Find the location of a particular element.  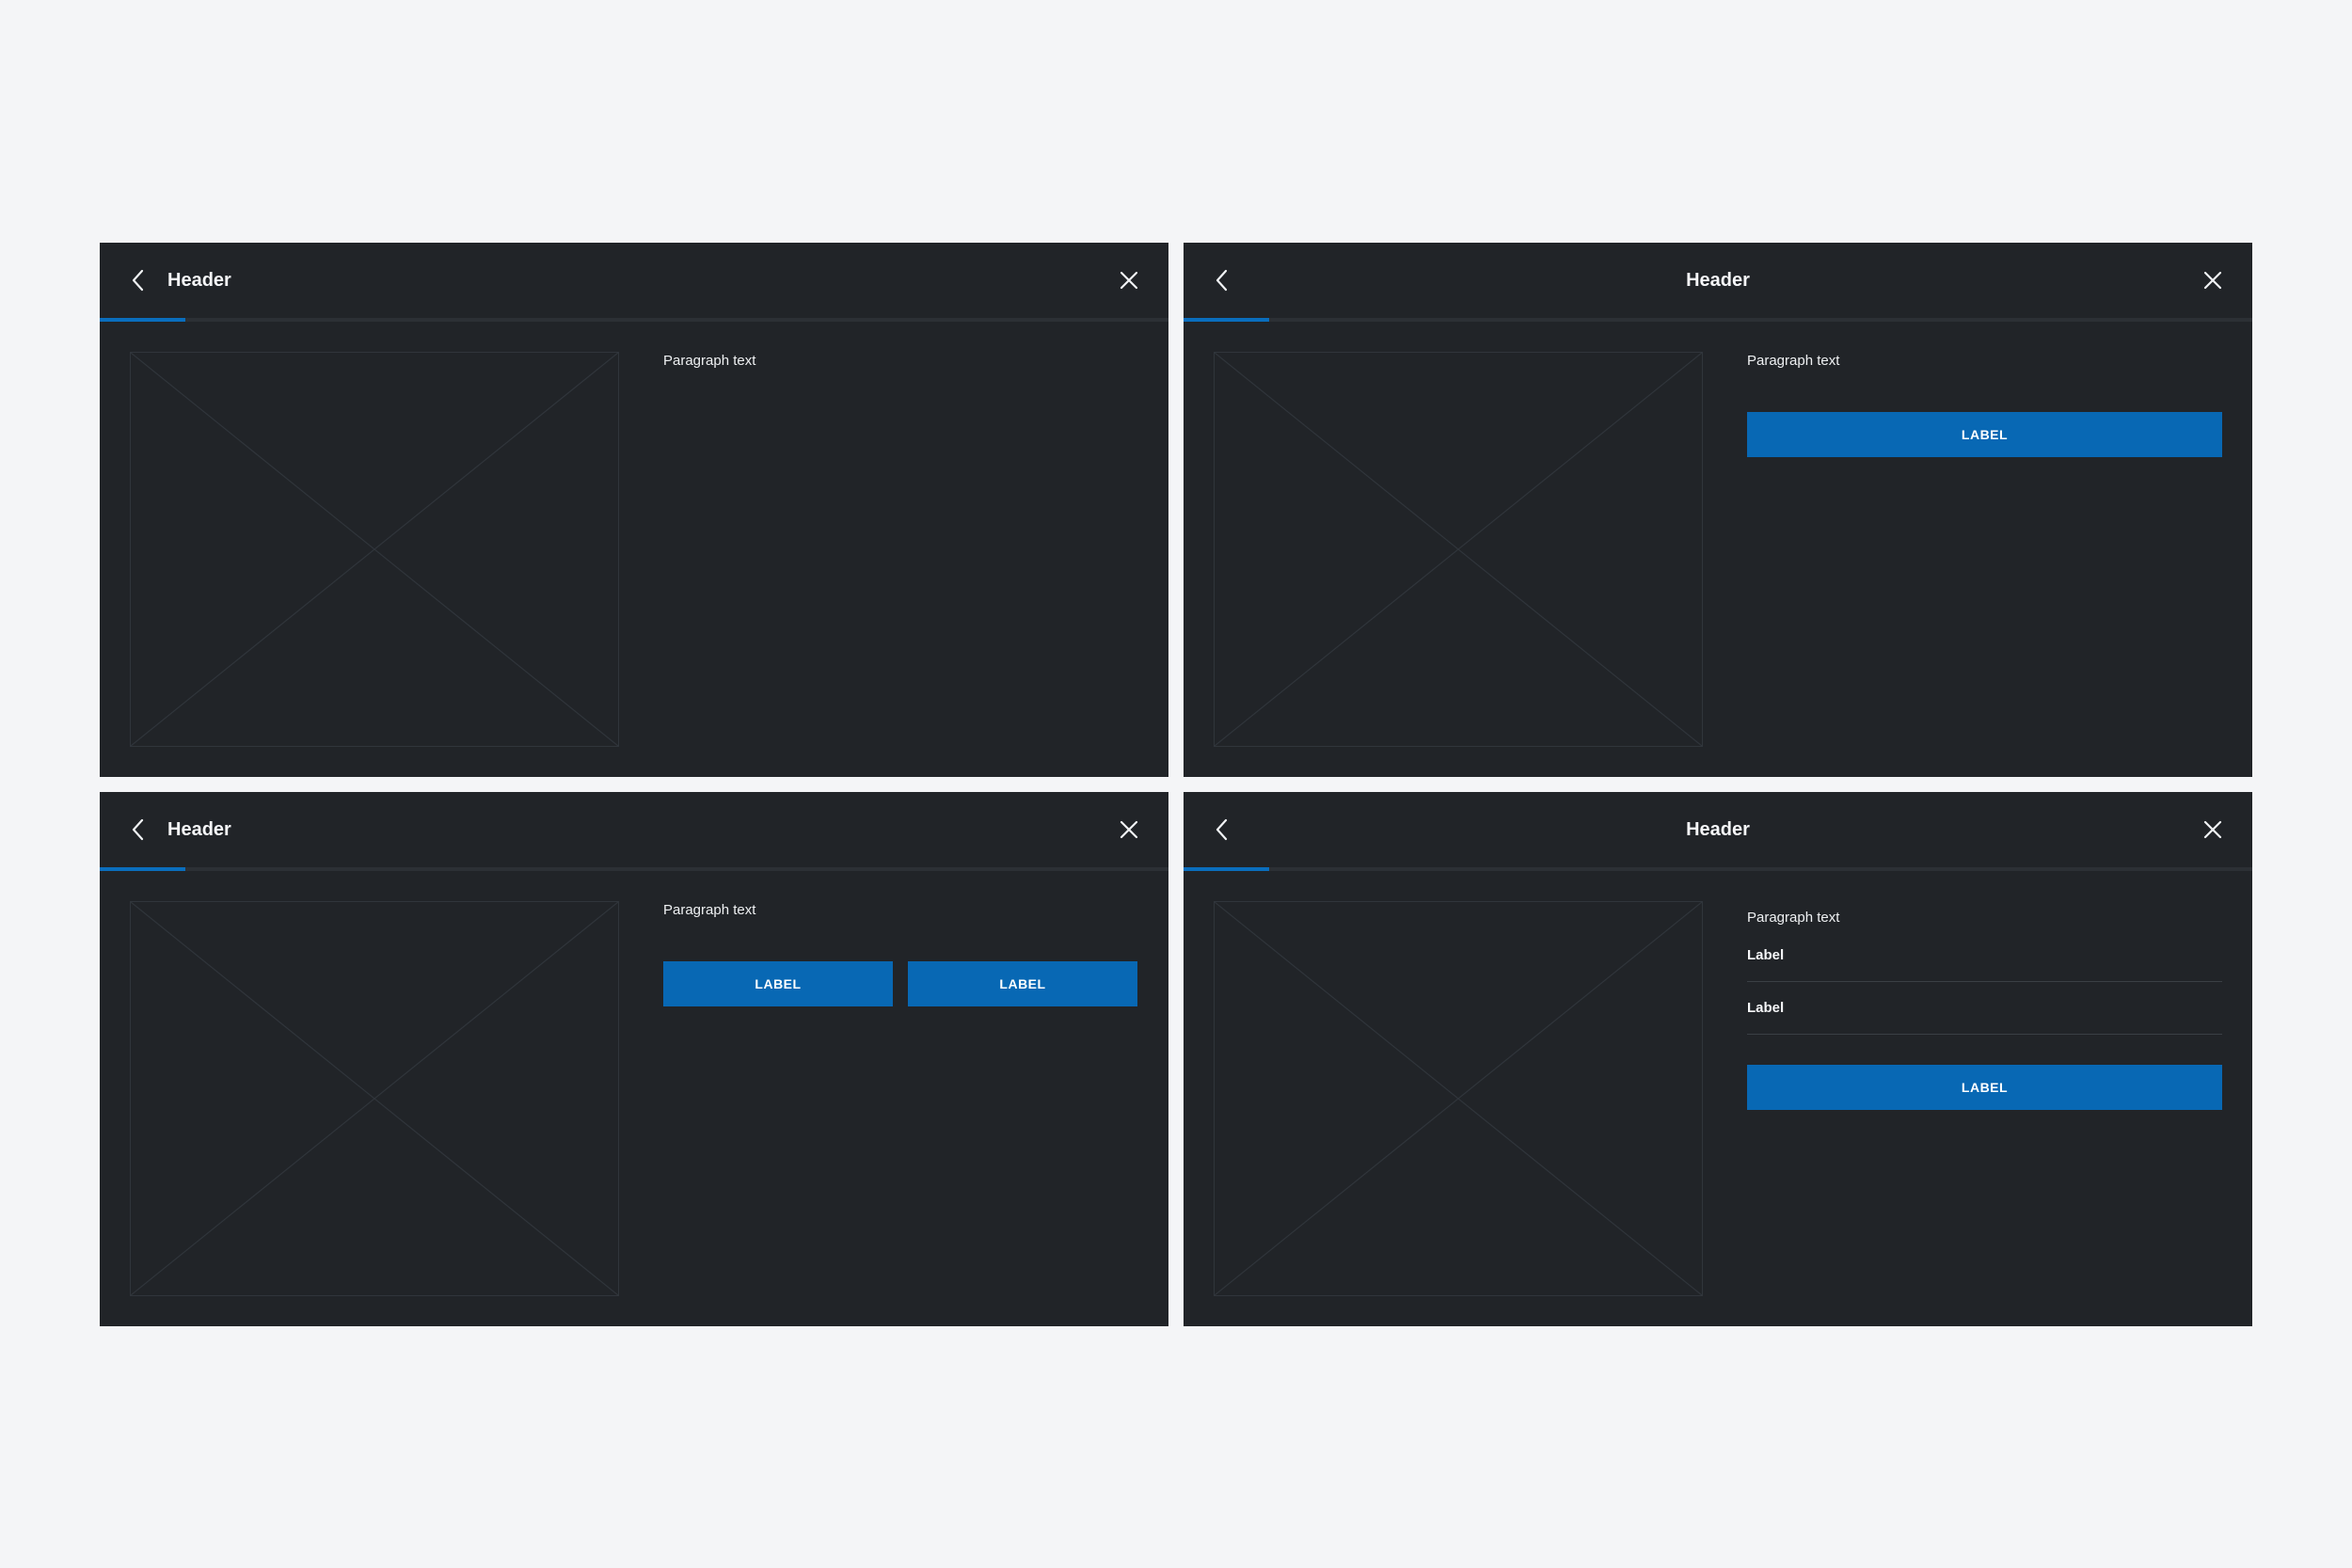

content-area: Paragraph text LABEL is located at coordinates (1984, 404).